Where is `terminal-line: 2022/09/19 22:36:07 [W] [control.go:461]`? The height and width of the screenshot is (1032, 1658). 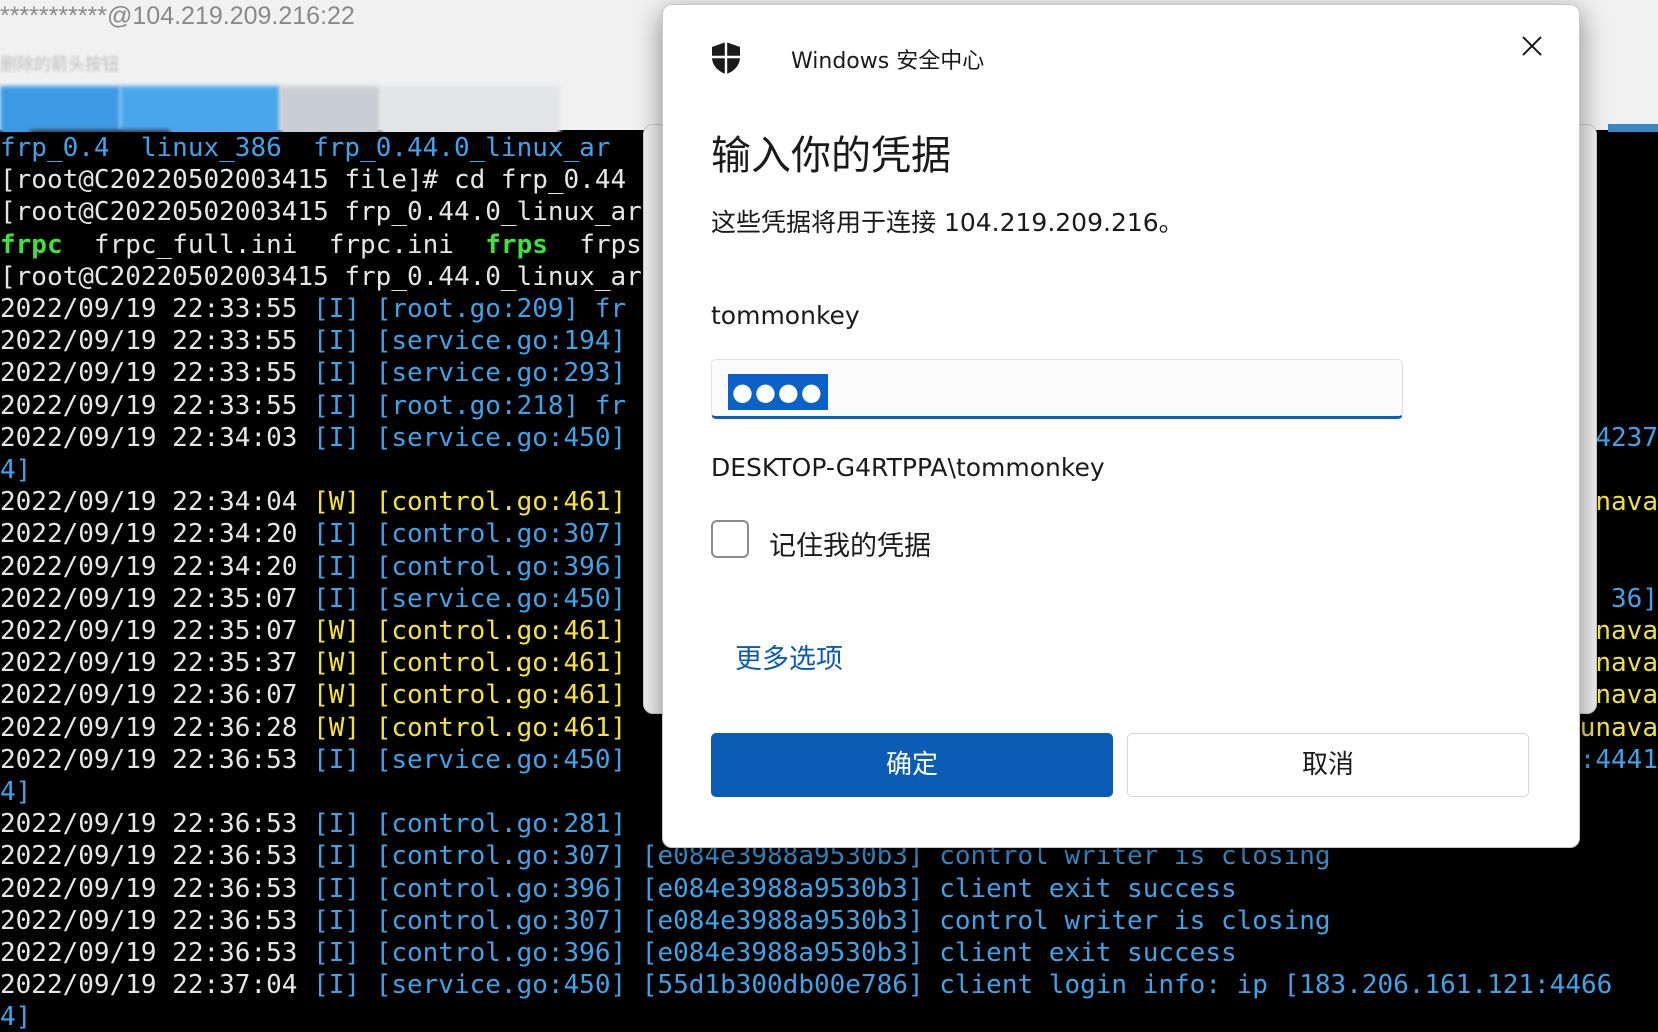
terminal-line: 2022/09/19 22:36:07 [W] [control.go:461] is located at coordinates (313, 695).